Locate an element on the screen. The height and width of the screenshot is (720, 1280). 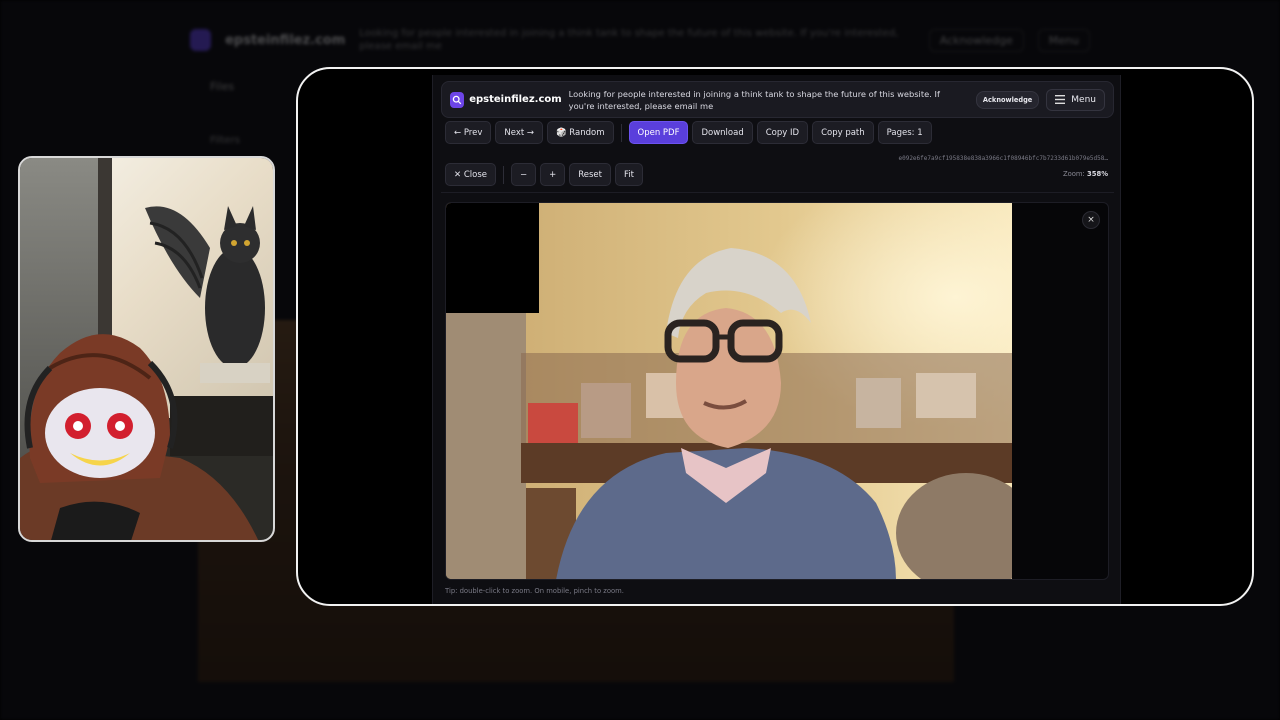
prev-button: ← Prev is located at coordinates (468, 132).